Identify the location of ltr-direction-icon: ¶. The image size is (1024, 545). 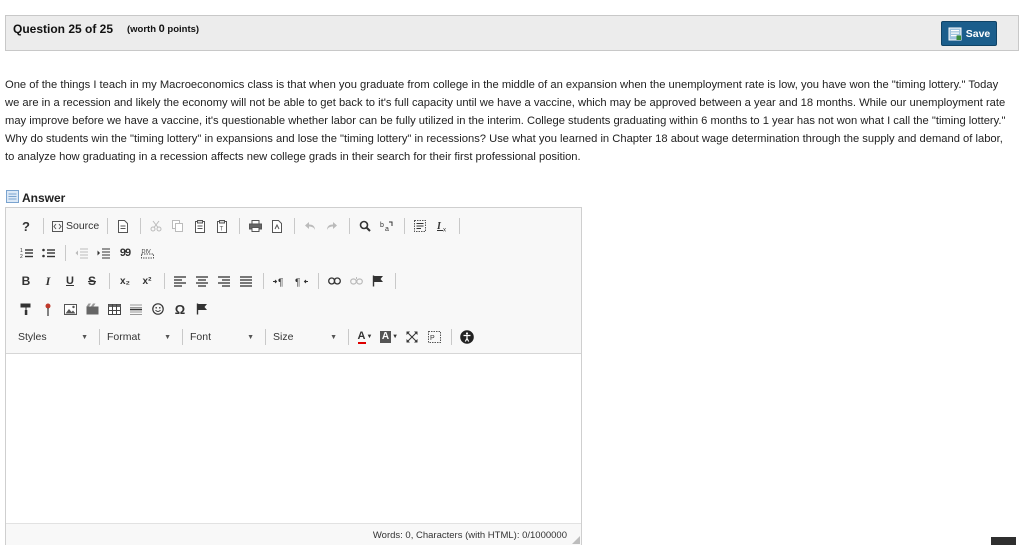
(279, 281).